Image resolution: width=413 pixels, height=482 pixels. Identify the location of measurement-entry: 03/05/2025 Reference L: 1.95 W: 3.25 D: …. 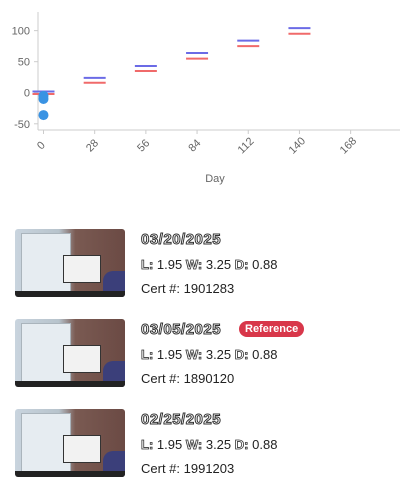
(210, 355).